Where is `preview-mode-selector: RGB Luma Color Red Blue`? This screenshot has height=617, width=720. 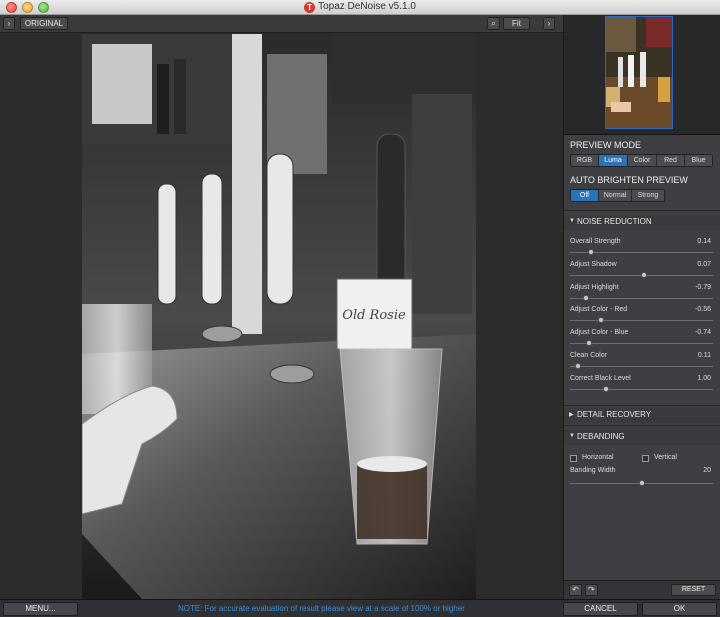 preview-mode-selector: RGB Luma Color Red Blue is located at coordinates (641, 160).